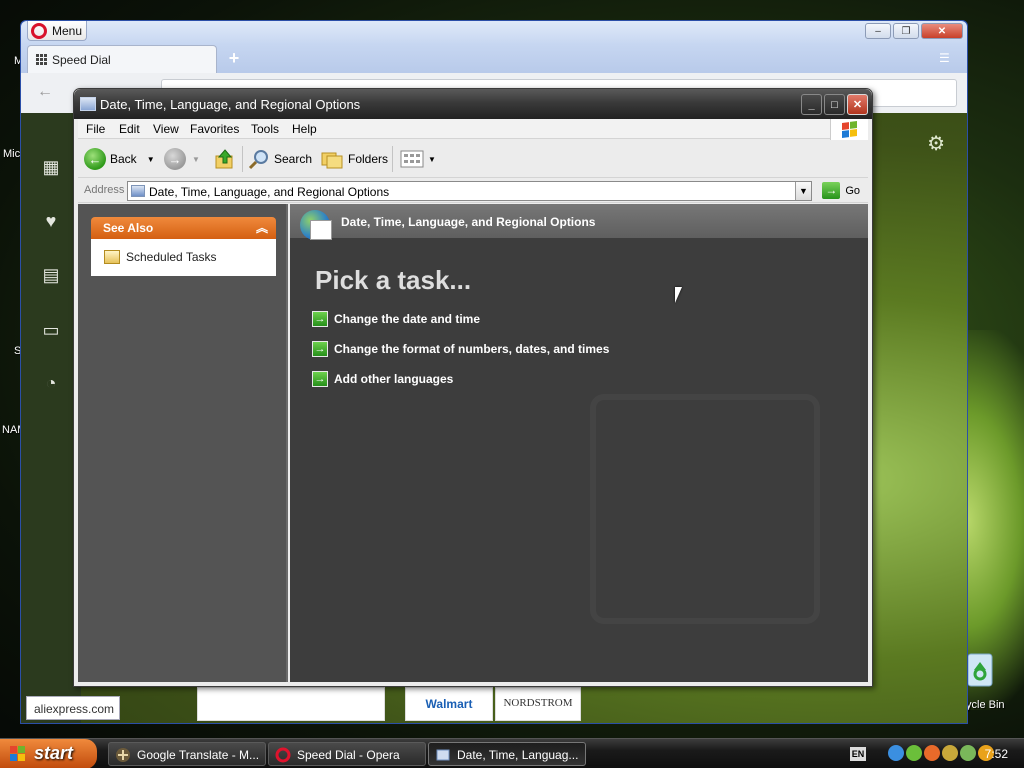 This screenshot has width=1024, height=768. What do you see at coordinates (834, 104) in the screenshot?
I see `maximize-button: □` at bounding box center [834, 104].